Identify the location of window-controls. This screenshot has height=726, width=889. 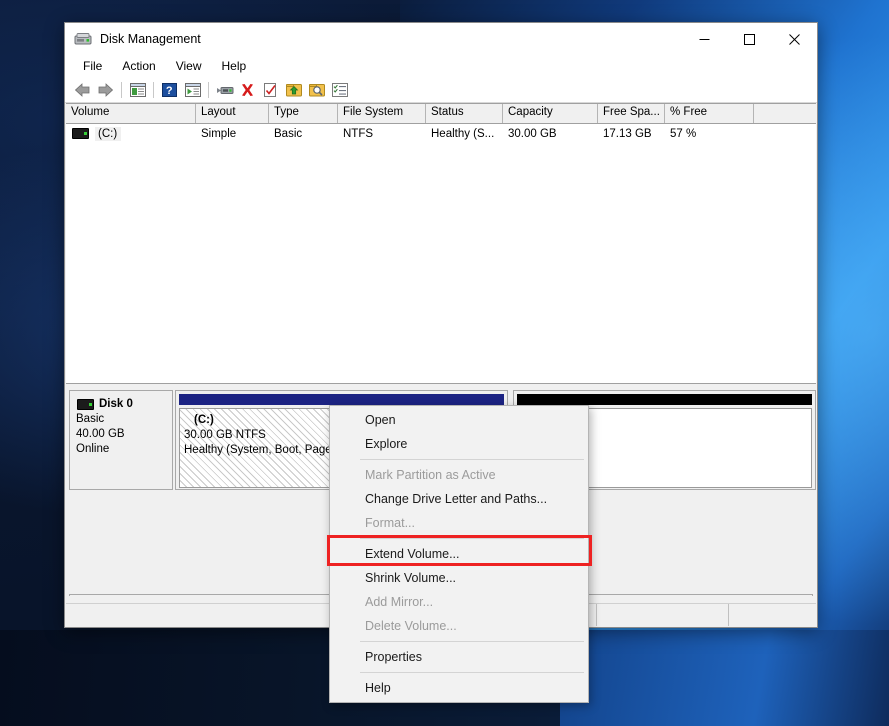
(749, 39).